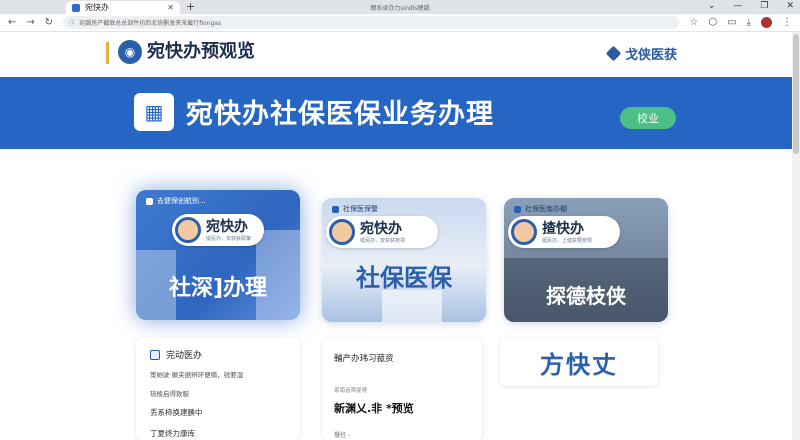  I want to click on window-title: 爾系卓办力sindls健觑, so click(400, 8).